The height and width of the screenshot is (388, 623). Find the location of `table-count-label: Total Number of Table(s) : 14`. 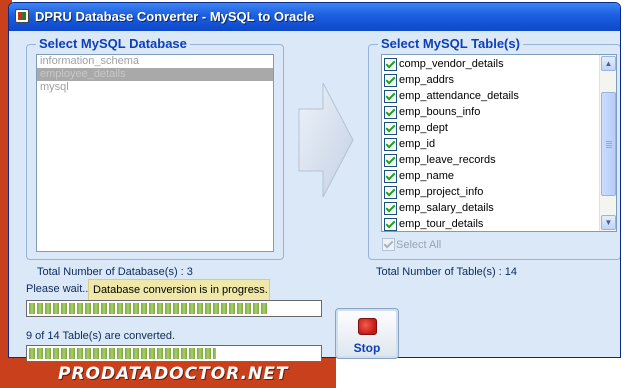

table-count-label: Total Number of Table(s) : 14 is located at coordinates (447, 272).